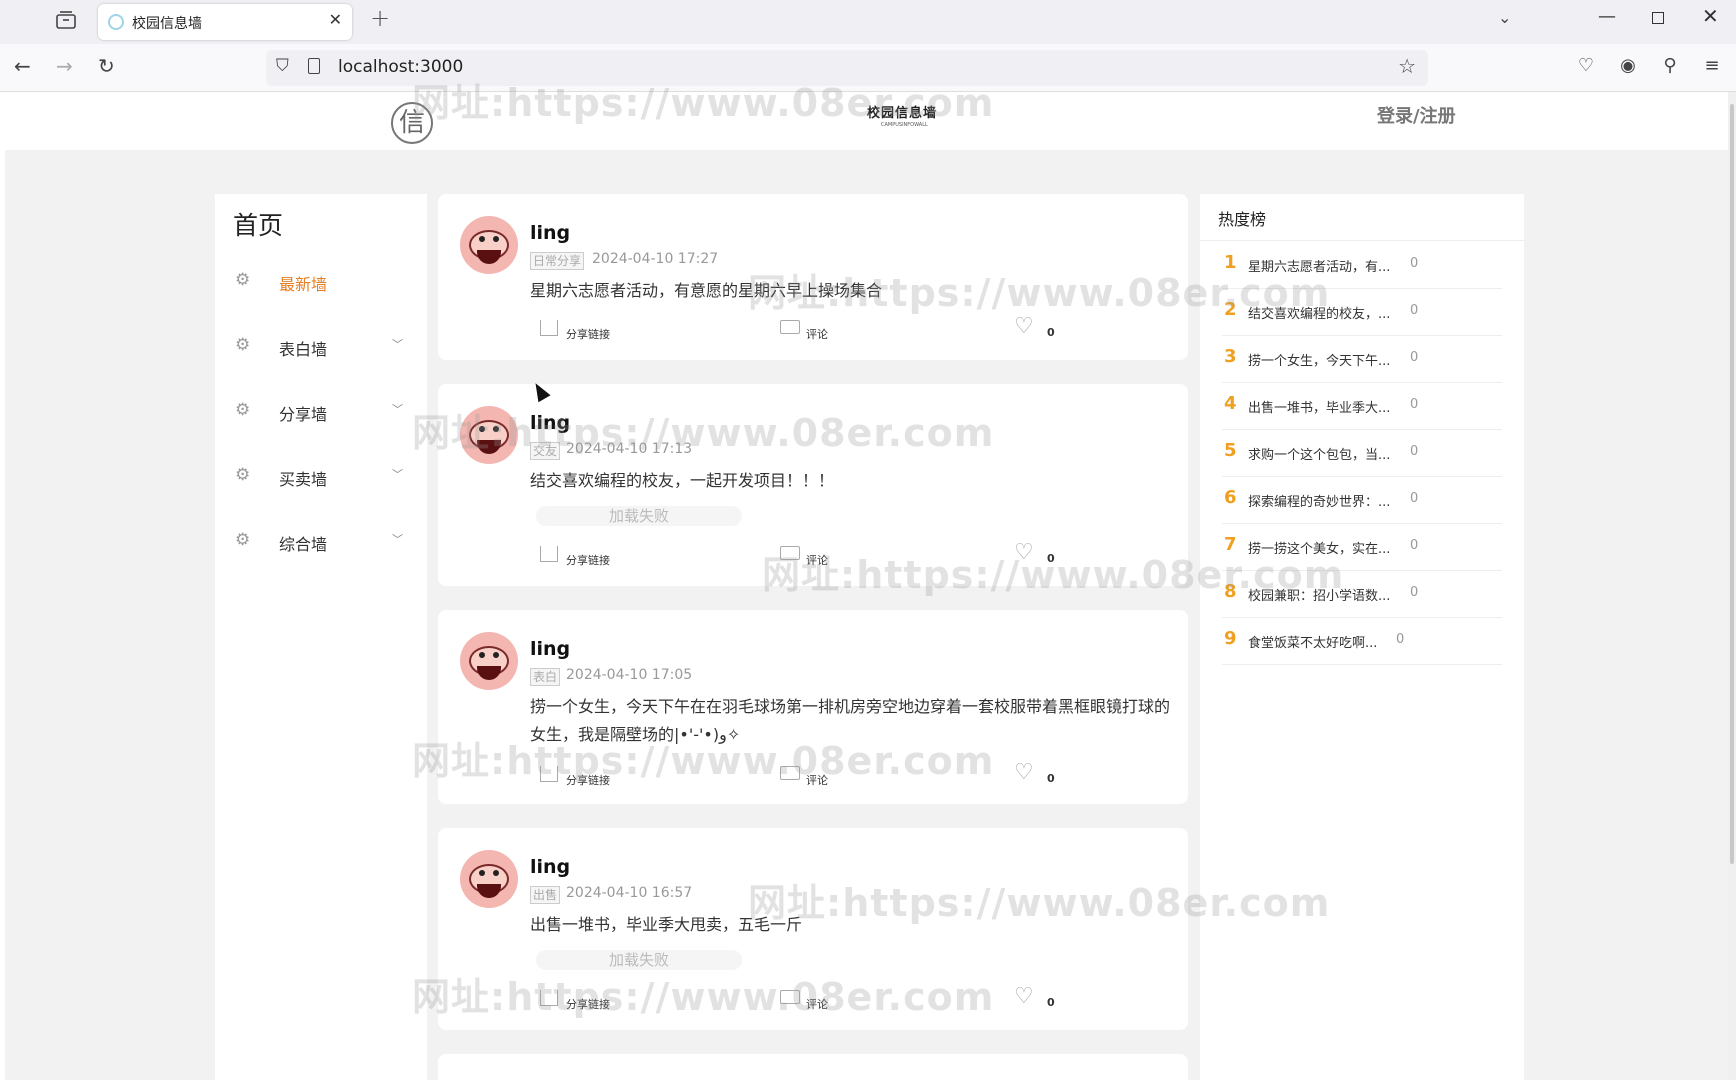 The height and width of the screenshot is (1080, 1736). What do you see at coordinates (1416, 115) in the screenshot?
I see `login-register-link: 登录/注册` at bounding box center [1416, 115].